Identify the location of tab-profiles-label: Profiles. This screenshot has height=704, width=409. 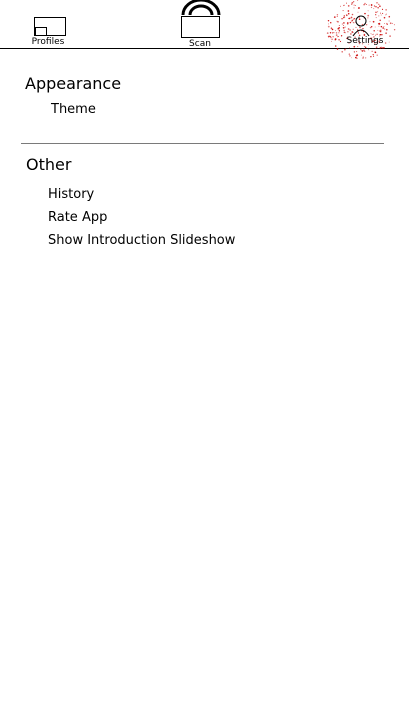
(48, 42).